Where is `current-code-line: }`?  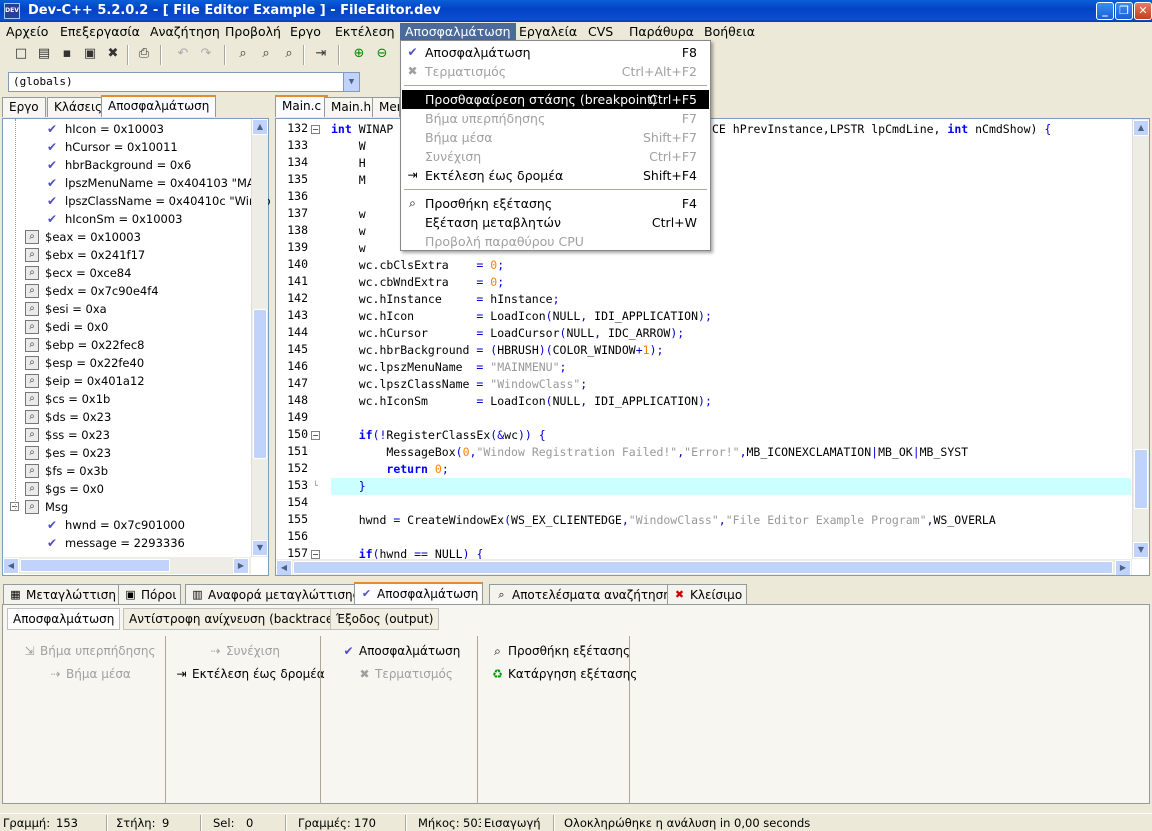
current-code-line: } is located at coordinates (731, 486).